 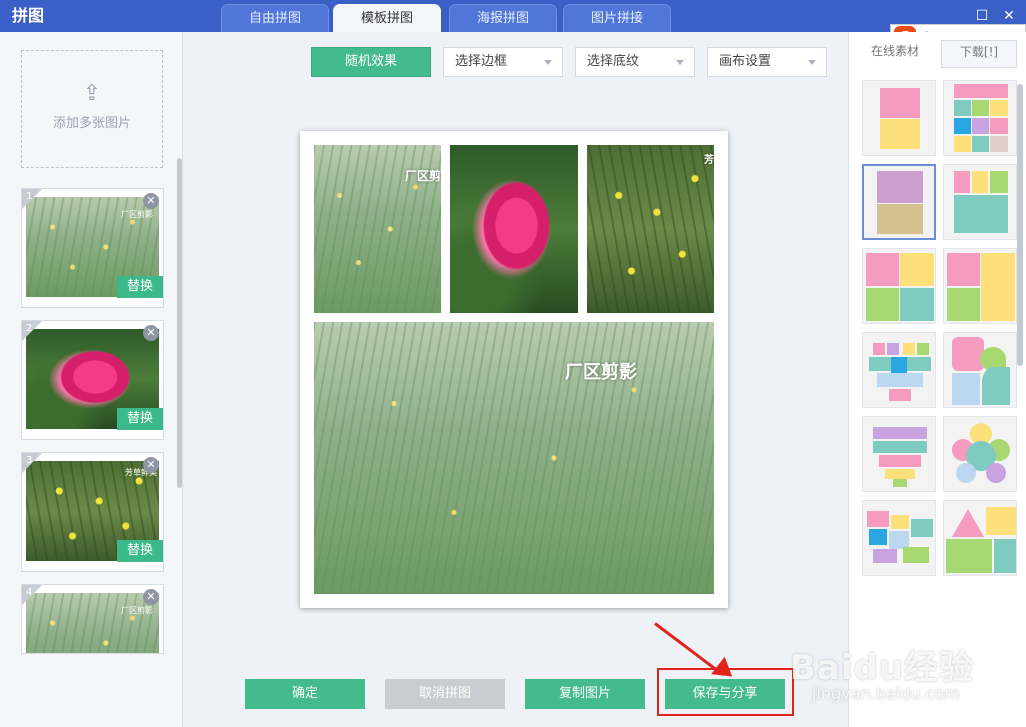 What do you see at coordinates (92, 623) in the screenshot?
I see `thumbnail-image` at bounding box center [92, 623].